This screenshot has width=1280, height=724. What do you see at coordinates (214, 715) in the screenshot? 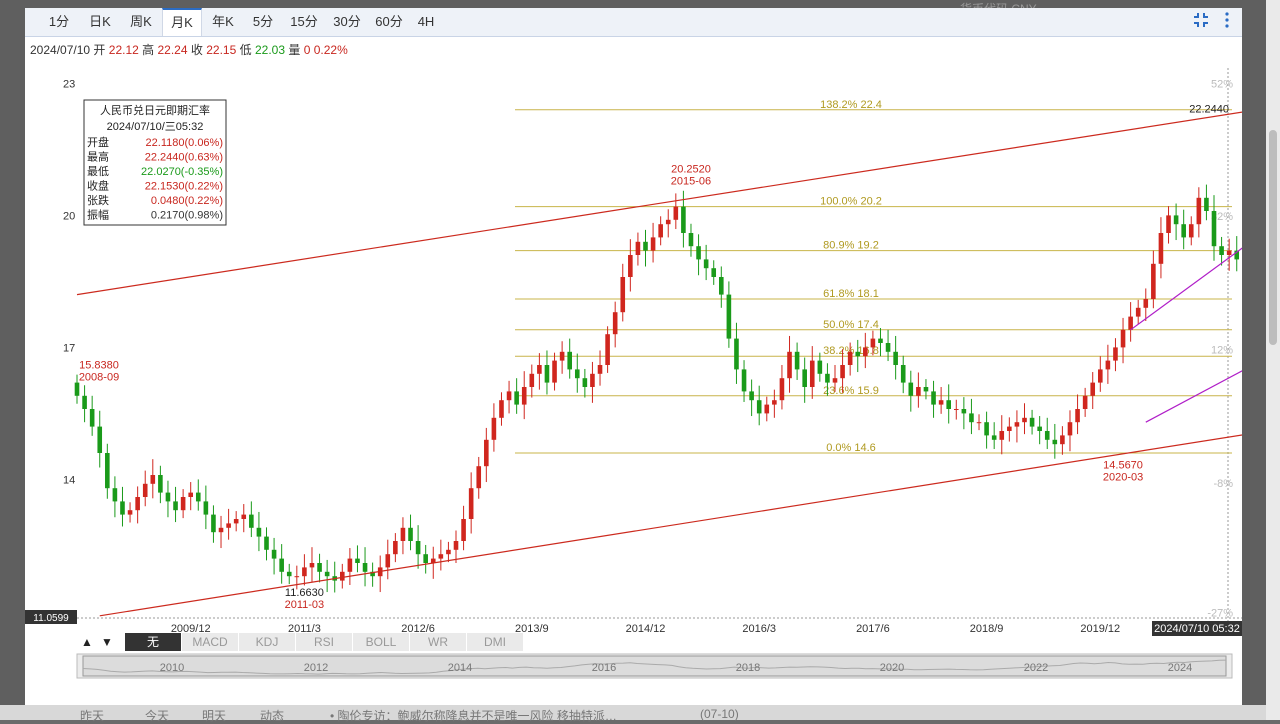
I see `bg-tab-tomorrow: 明天` at bounding box center [214, 715].